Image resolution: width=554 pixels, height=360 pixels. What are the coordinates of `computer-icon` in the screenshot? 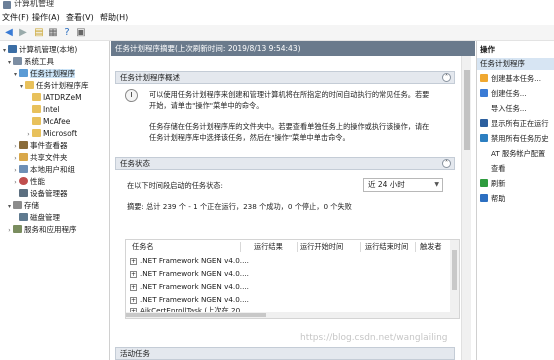 It's located at (12, 49).